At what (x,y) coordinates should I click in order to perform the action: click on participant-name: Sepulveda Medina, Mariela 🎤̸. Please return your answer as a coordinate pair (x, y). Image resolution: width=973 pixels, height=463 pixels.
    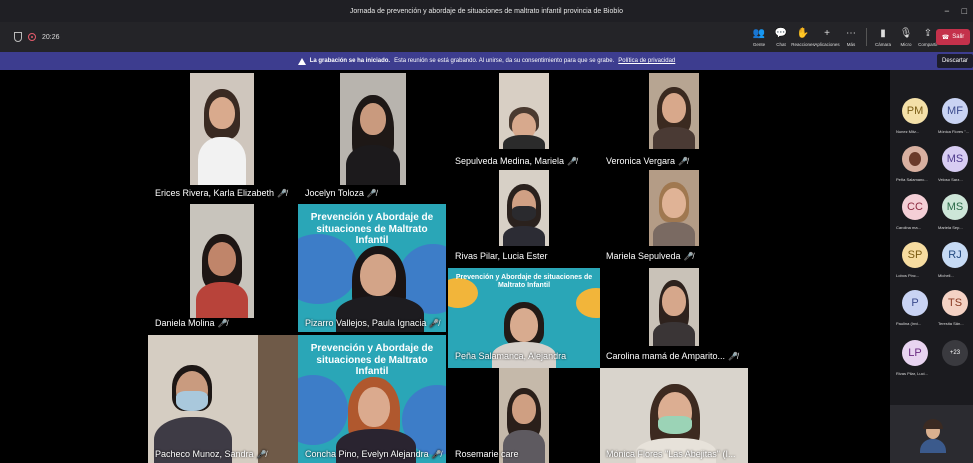
    Looking at the image, I should click on (516, 161).